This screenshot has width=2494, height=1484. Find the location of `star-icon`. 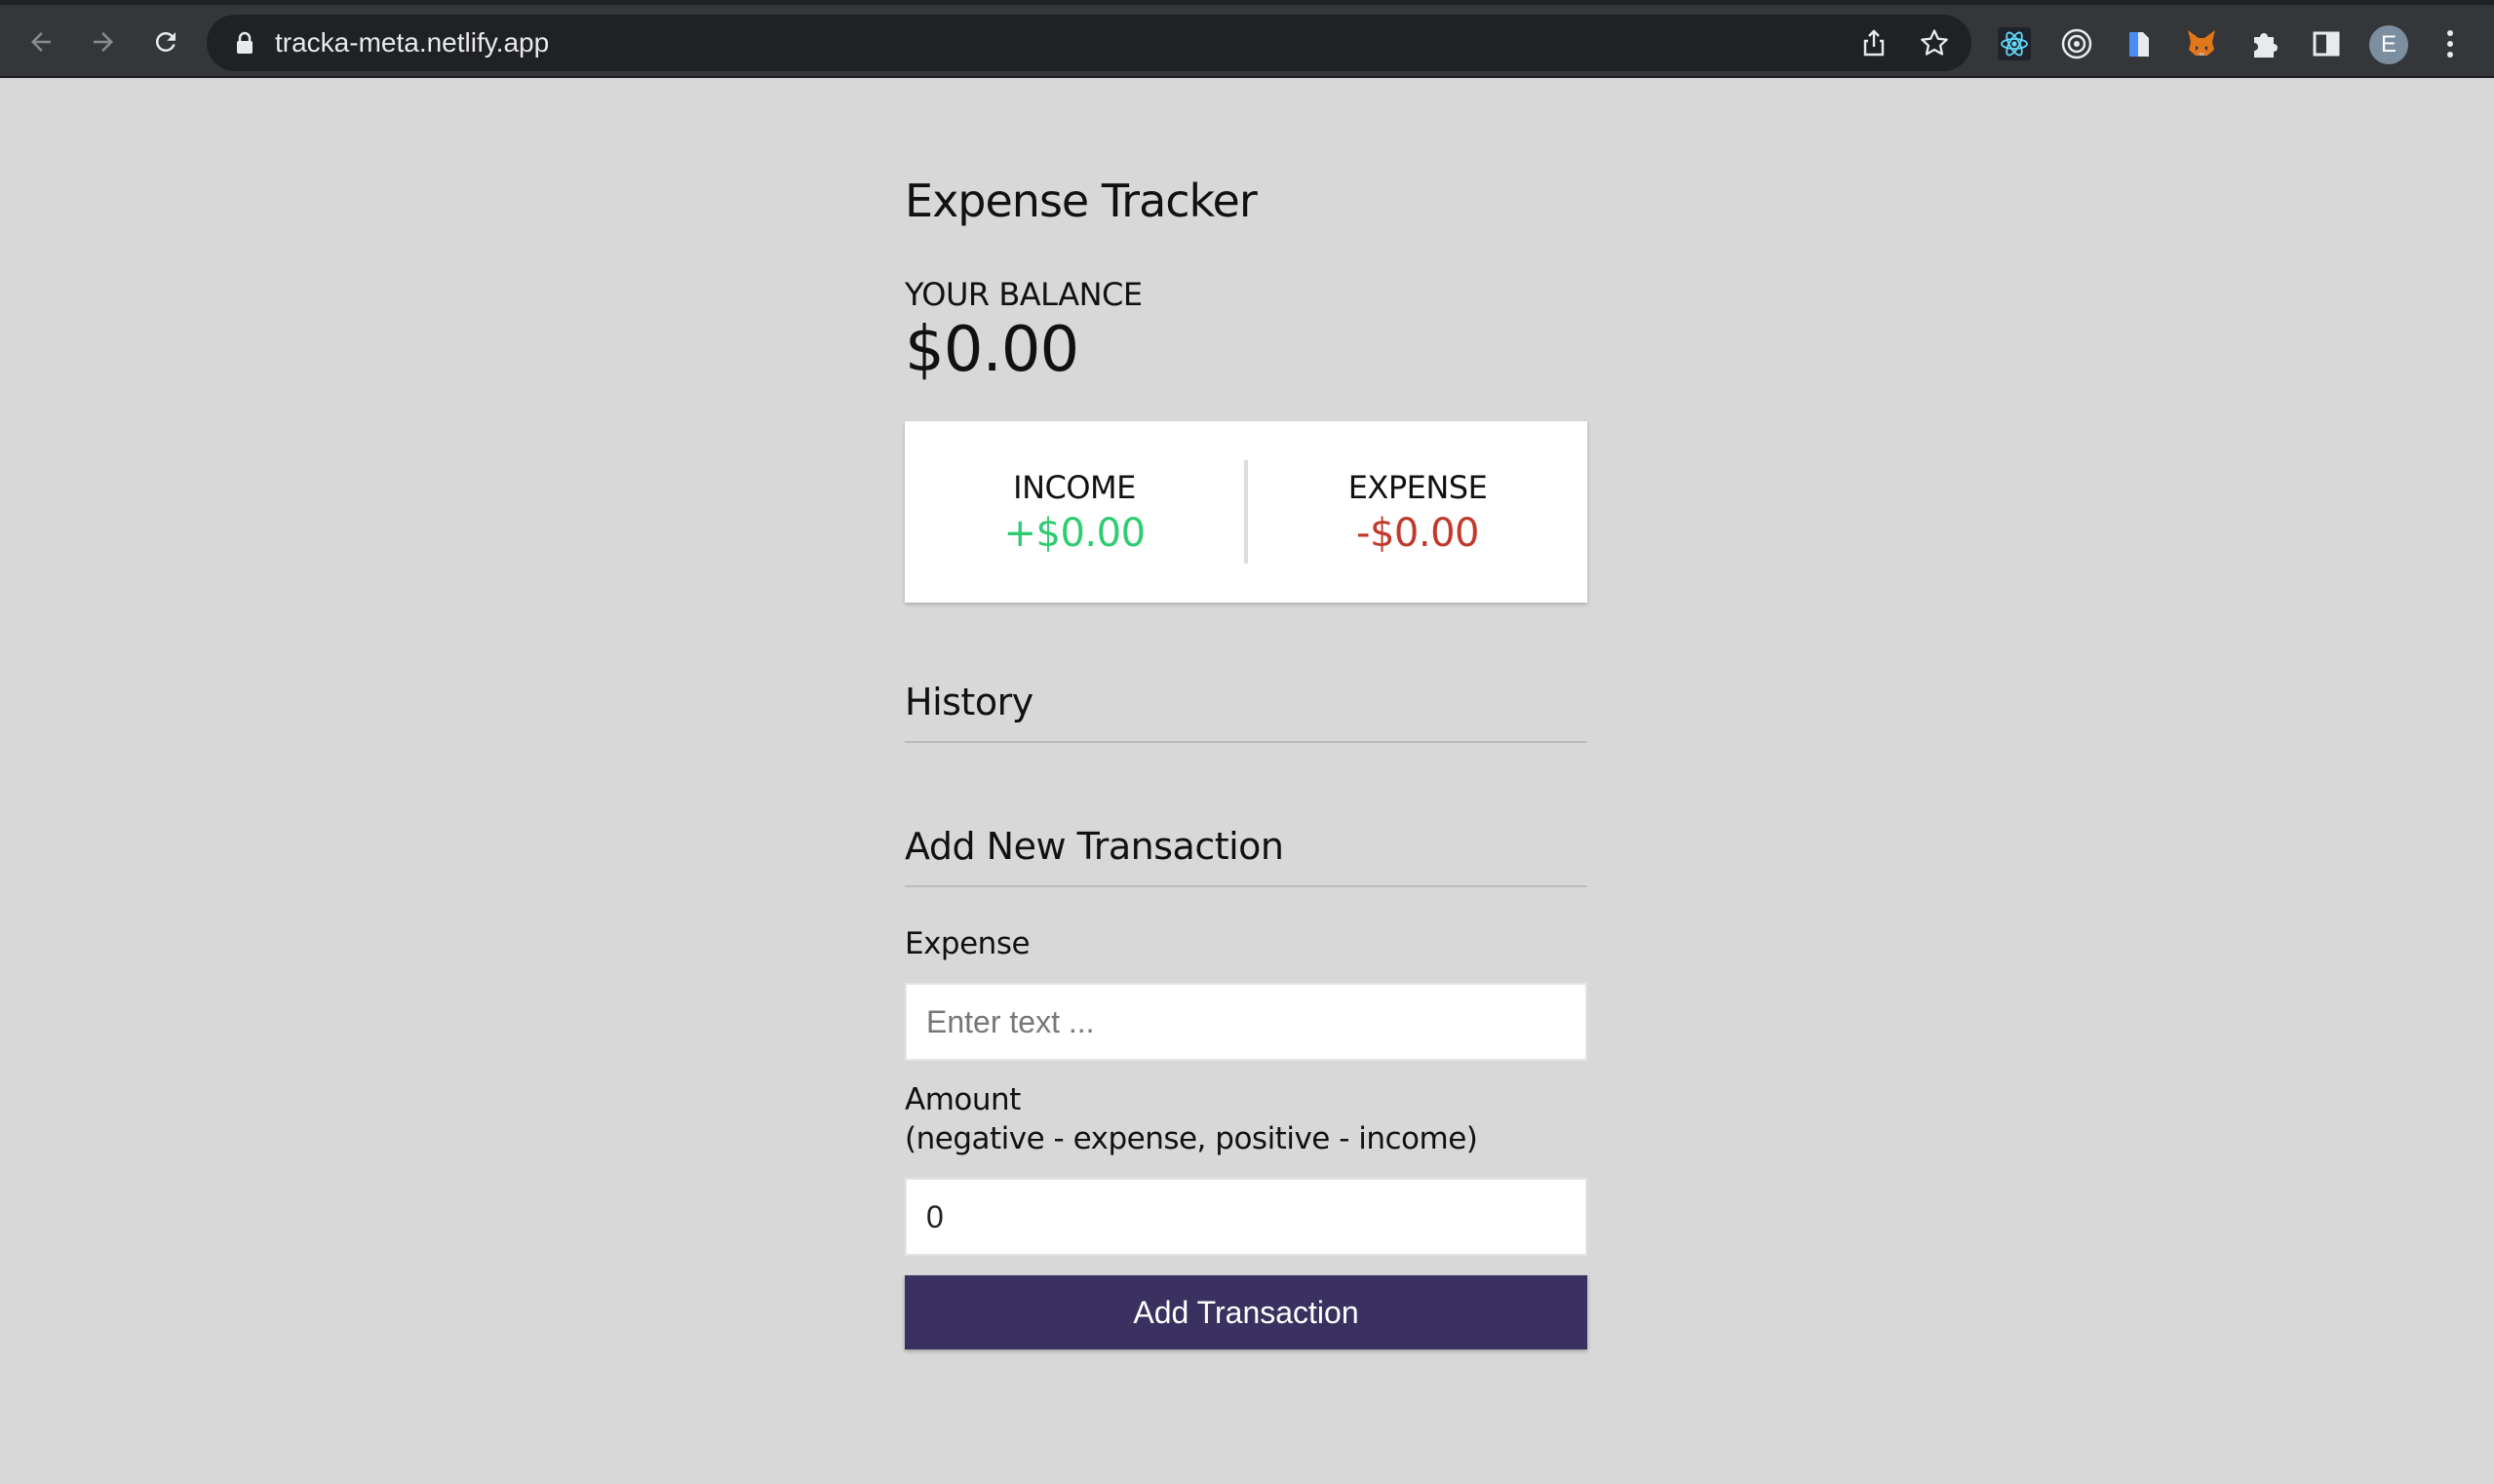

star-icon is located at coordinates (1934, 43).